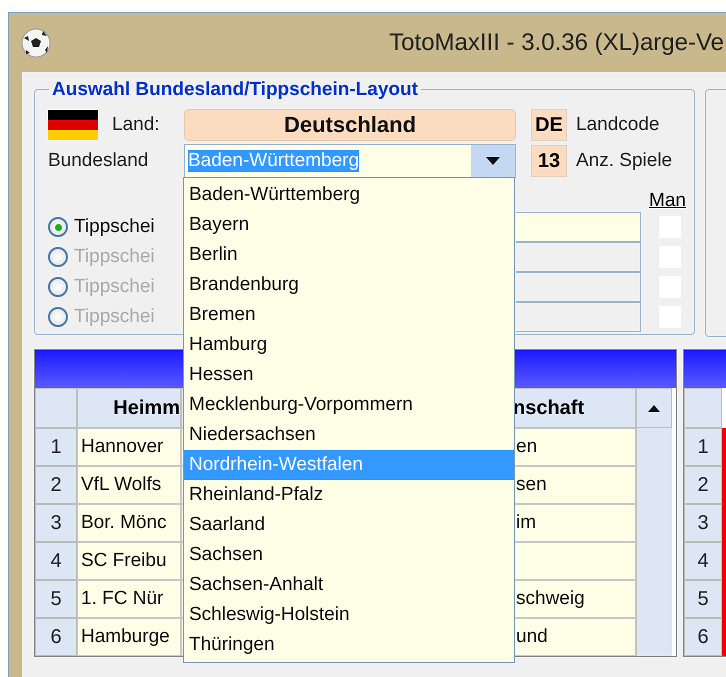 This screenshot has height=677, width=726. Describe the element at coordinates (549, 161) in the screenshot. I see `games-count-field: 13` at that location.